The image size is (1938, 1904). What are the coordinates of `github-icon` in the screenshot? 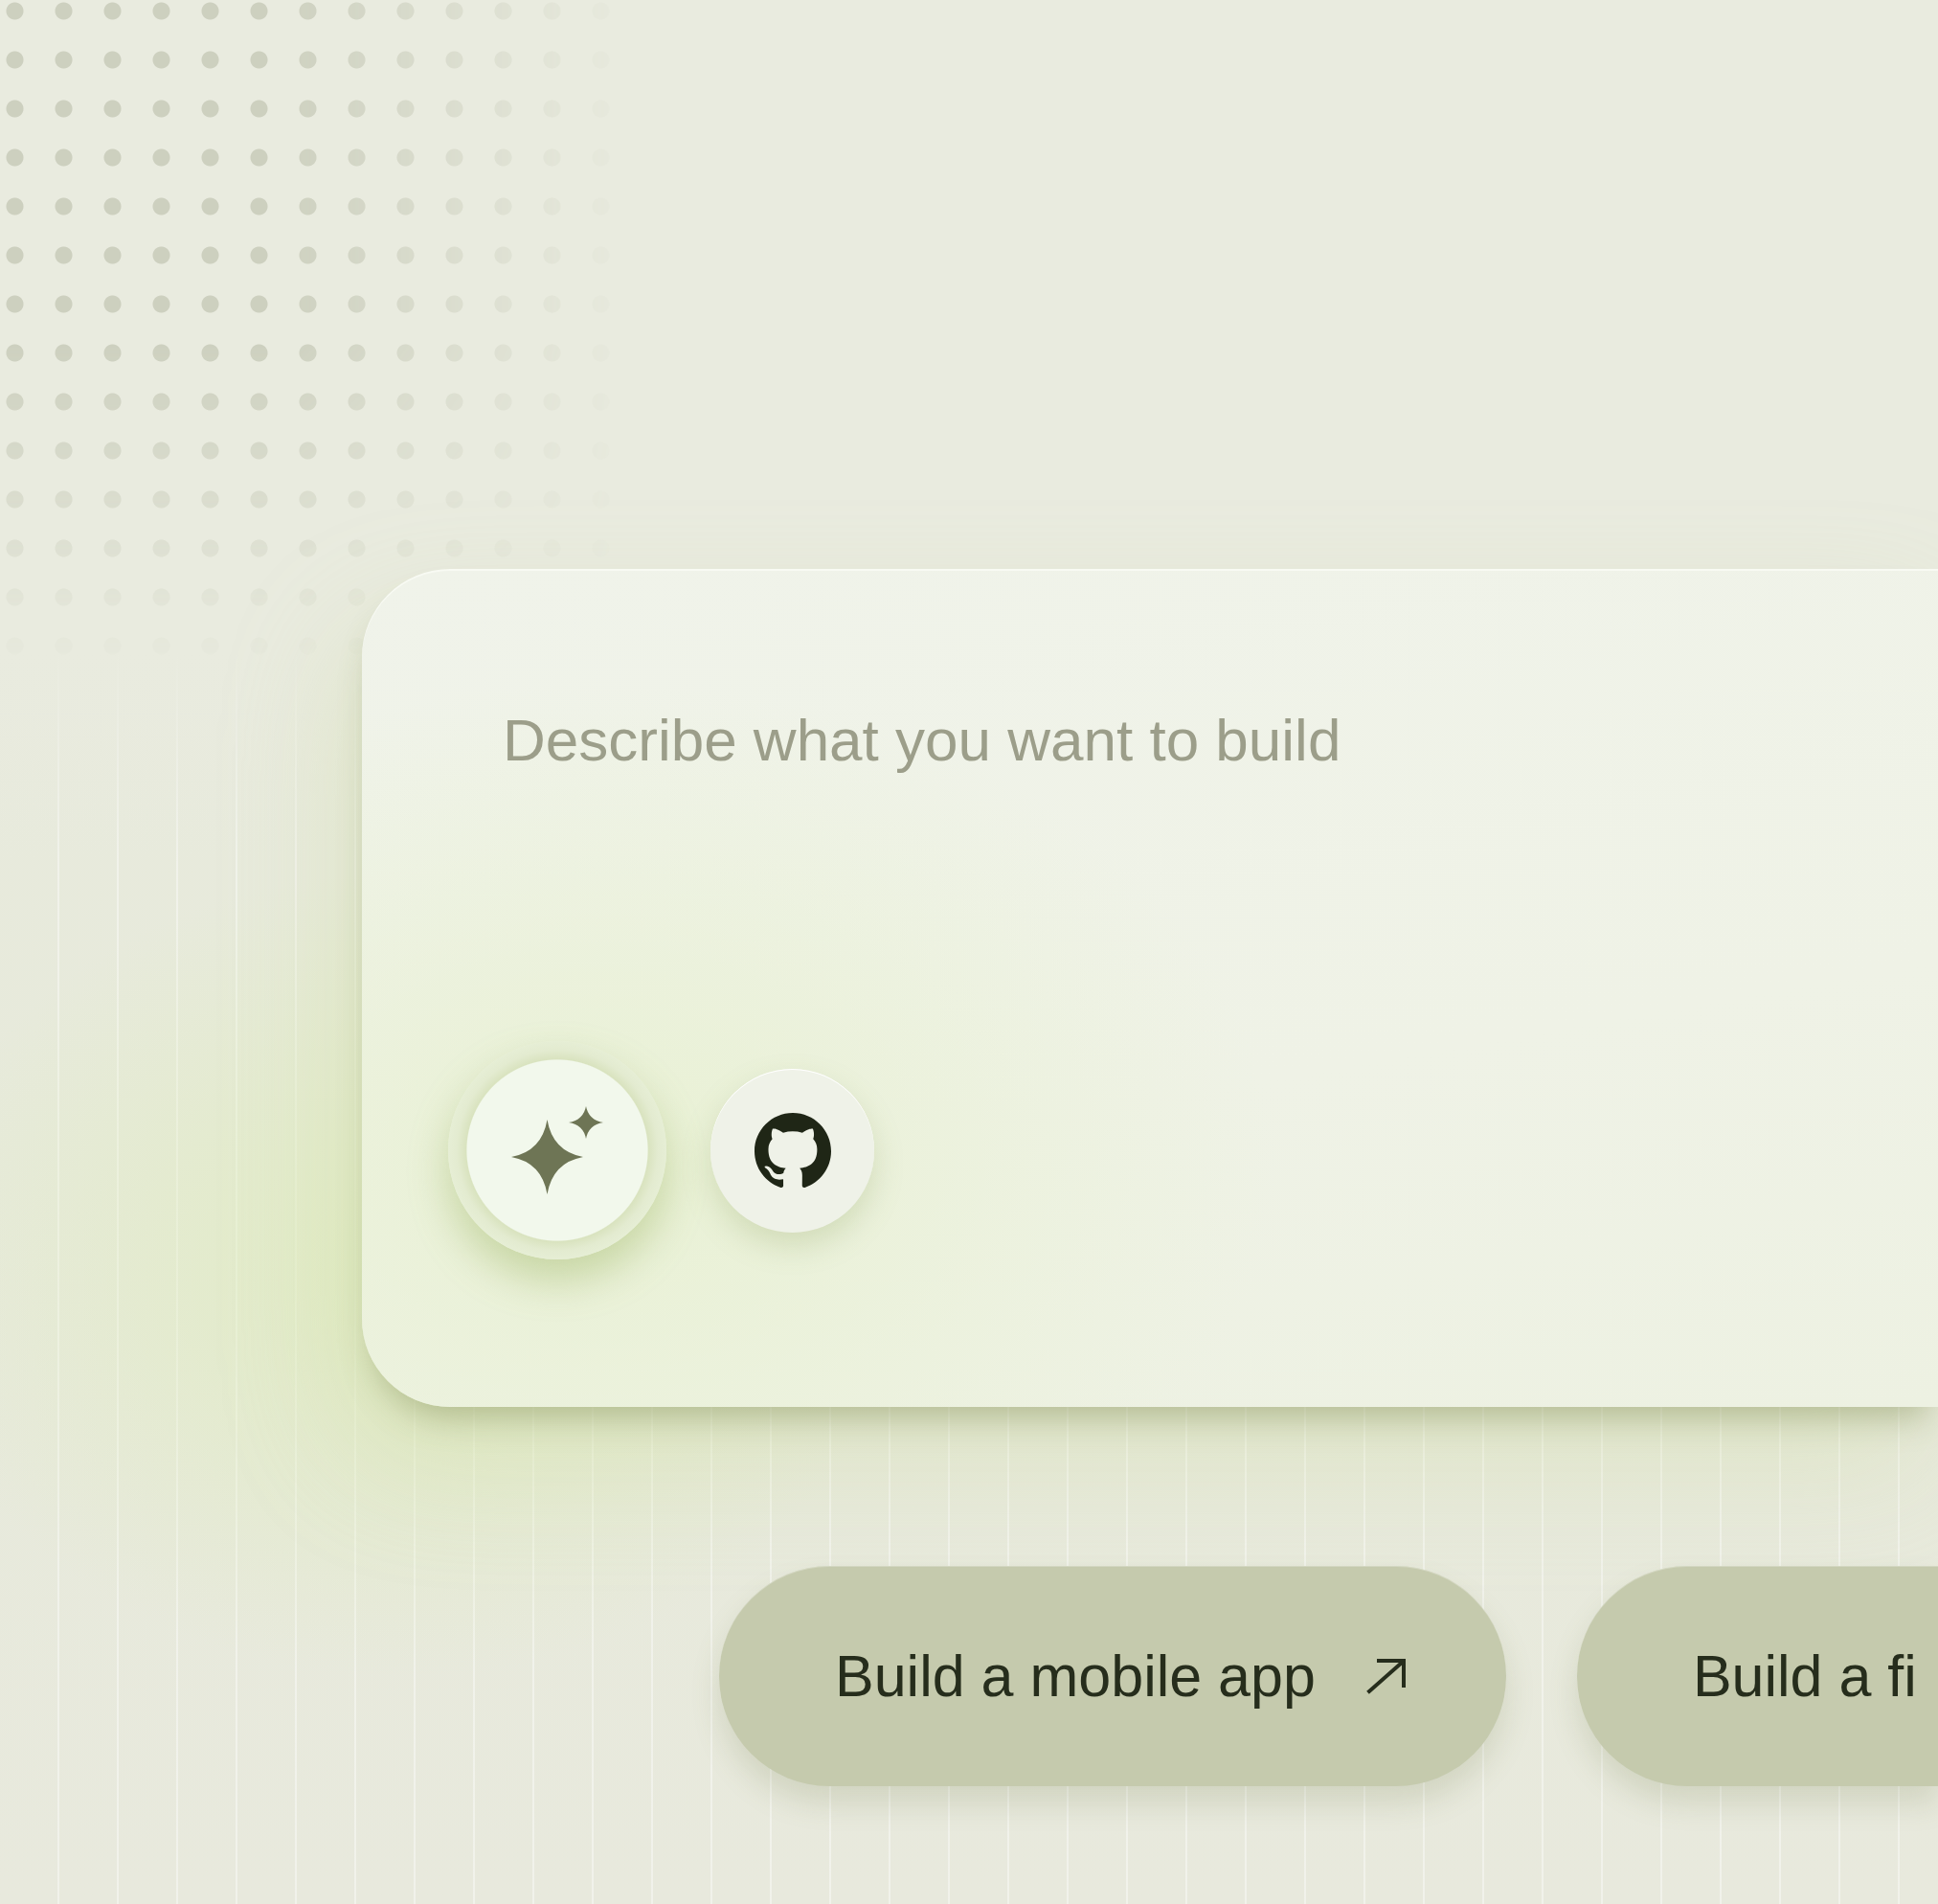 It's located at (792, 1150).